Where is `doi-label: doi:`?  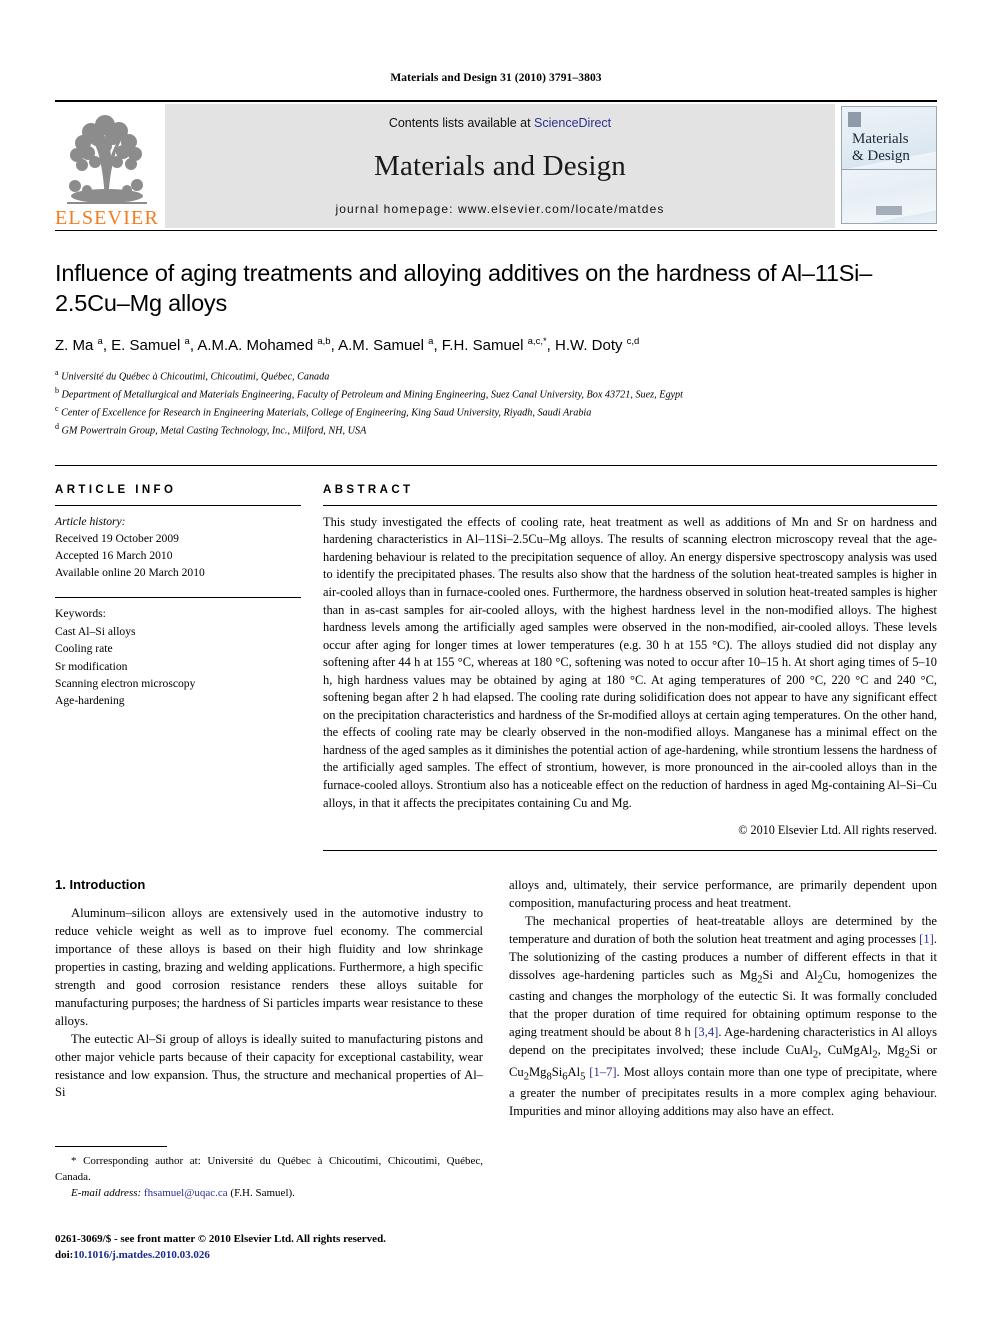
doi-label: doi: is located at coordinates (64, 1254).